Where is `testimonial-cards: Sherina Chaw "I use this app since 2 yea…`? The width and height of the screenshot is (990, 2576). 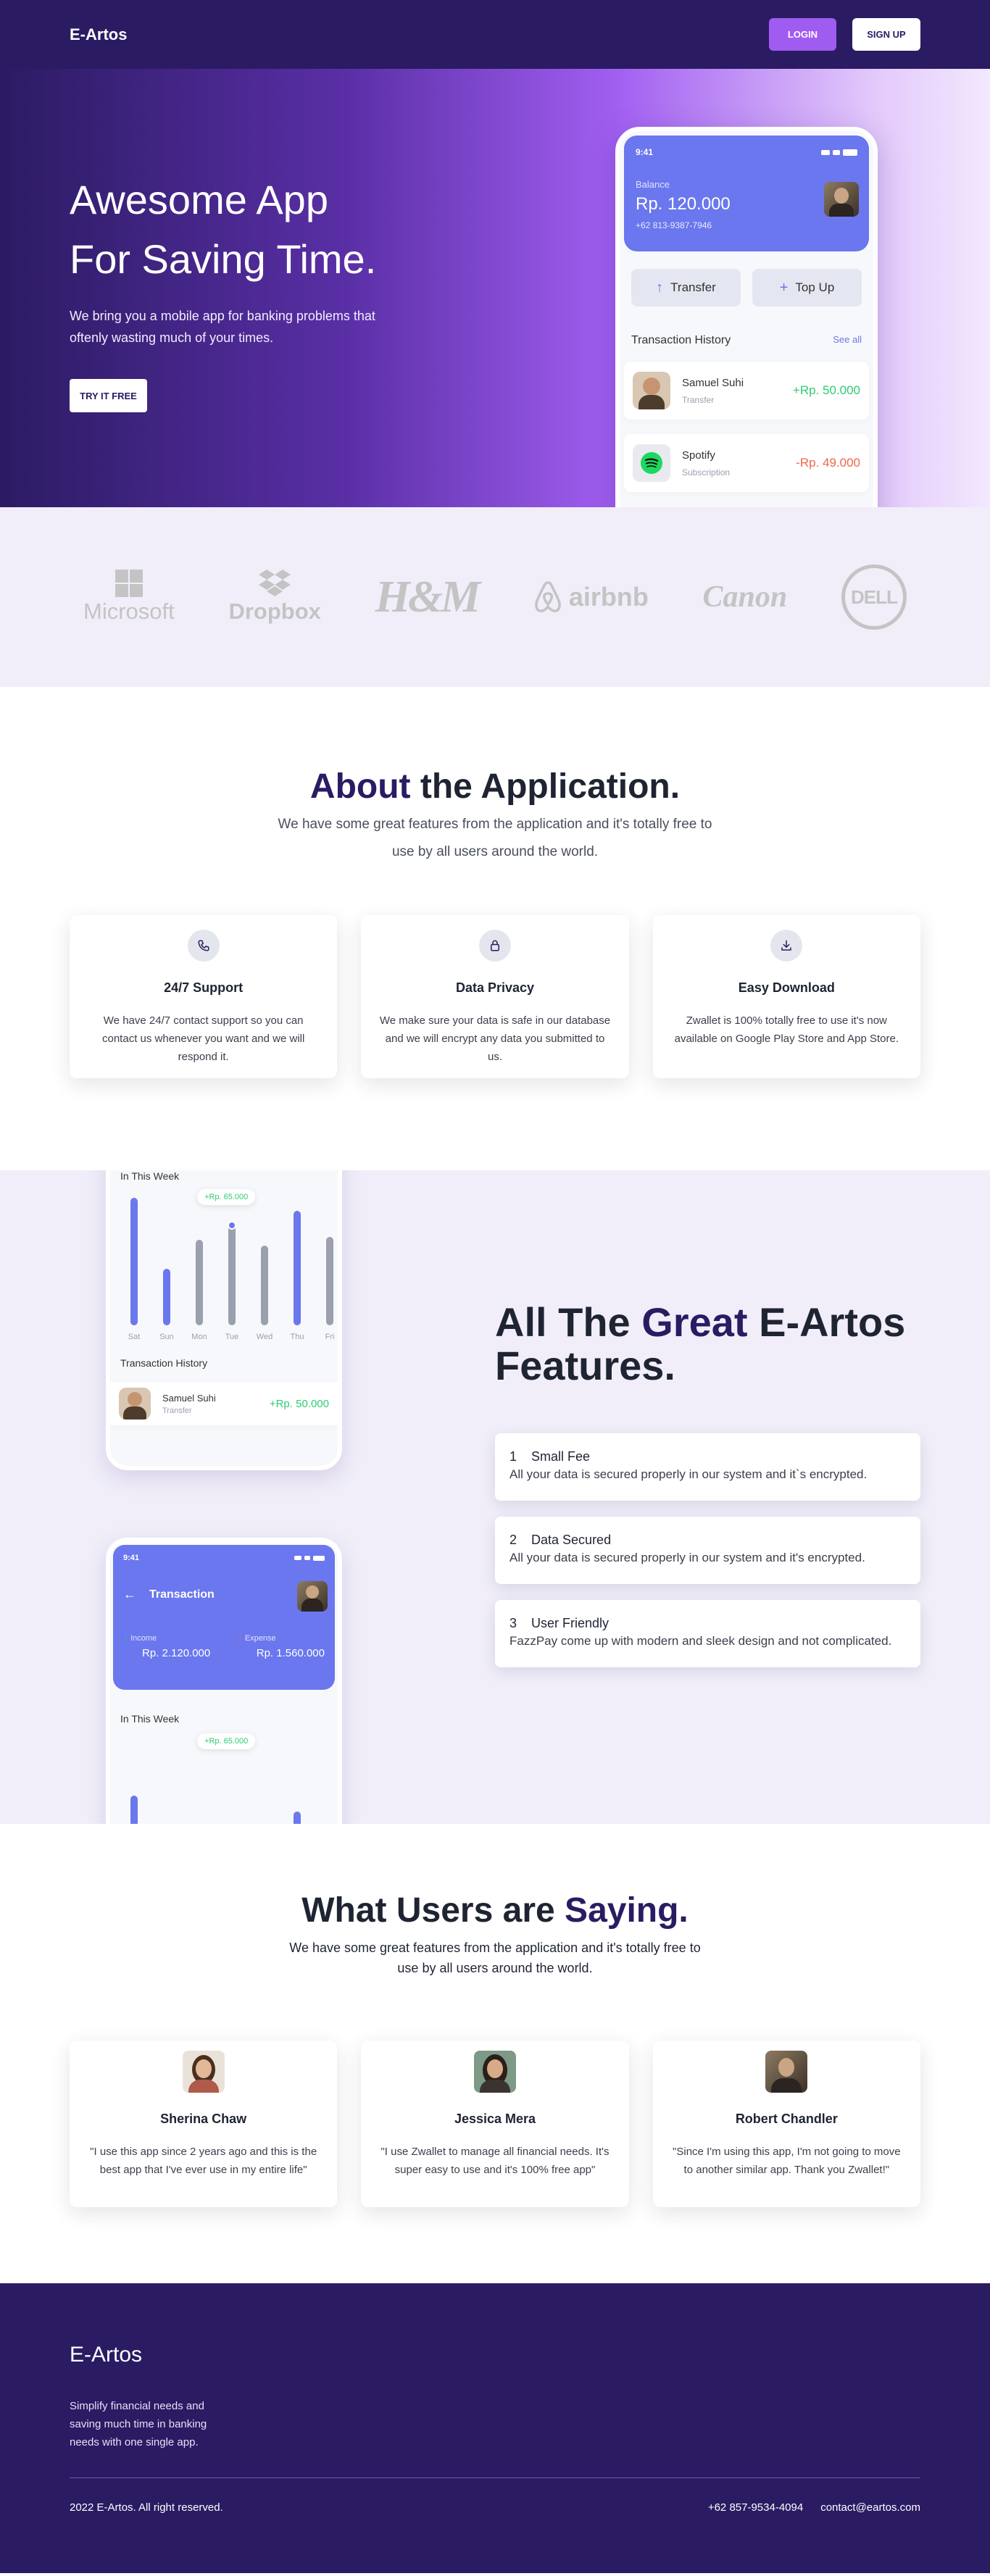 testimonial-cards: Sherina Chaw "I use this app since 2 yea… is located at coordinates (495, 2124).